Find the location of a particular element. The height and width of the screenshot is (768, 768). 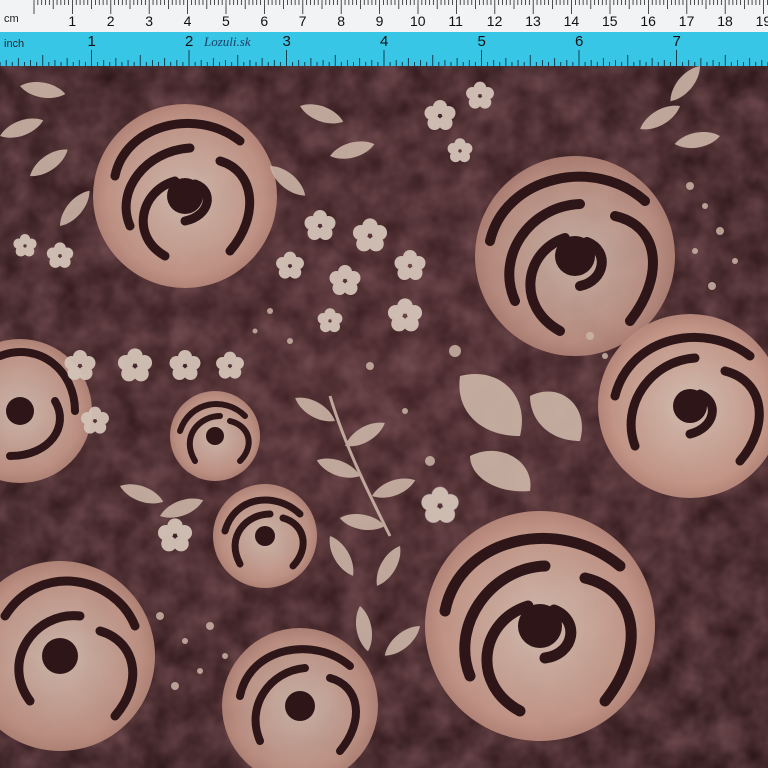

cm-label: 7 is located at coordinates (302, 21).